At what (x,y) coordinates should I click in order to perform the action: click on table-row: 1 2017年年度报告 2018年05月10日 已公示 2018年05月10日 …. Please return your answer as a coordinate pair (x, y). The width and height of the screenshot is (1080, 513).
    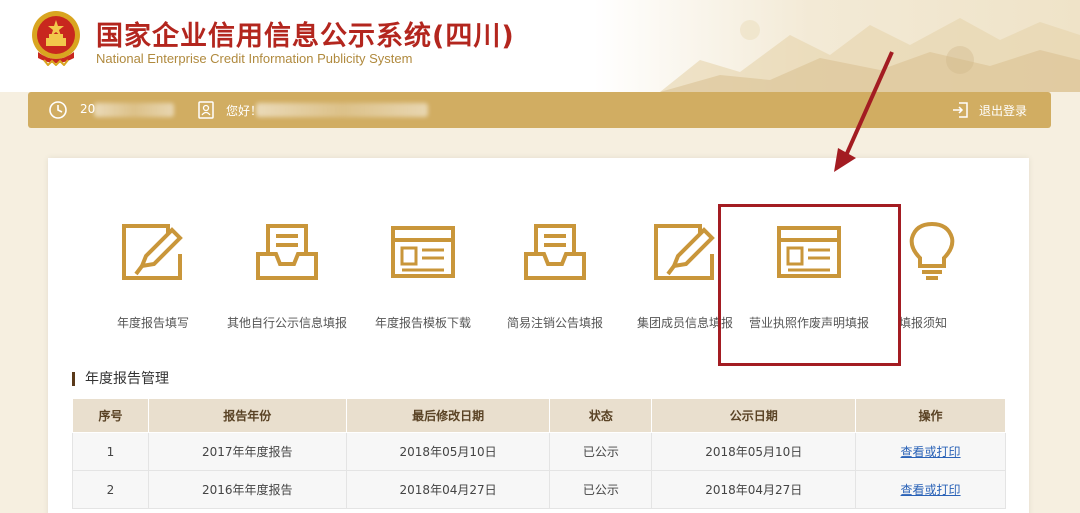
    Looking at the image, I should click on (539, 451).